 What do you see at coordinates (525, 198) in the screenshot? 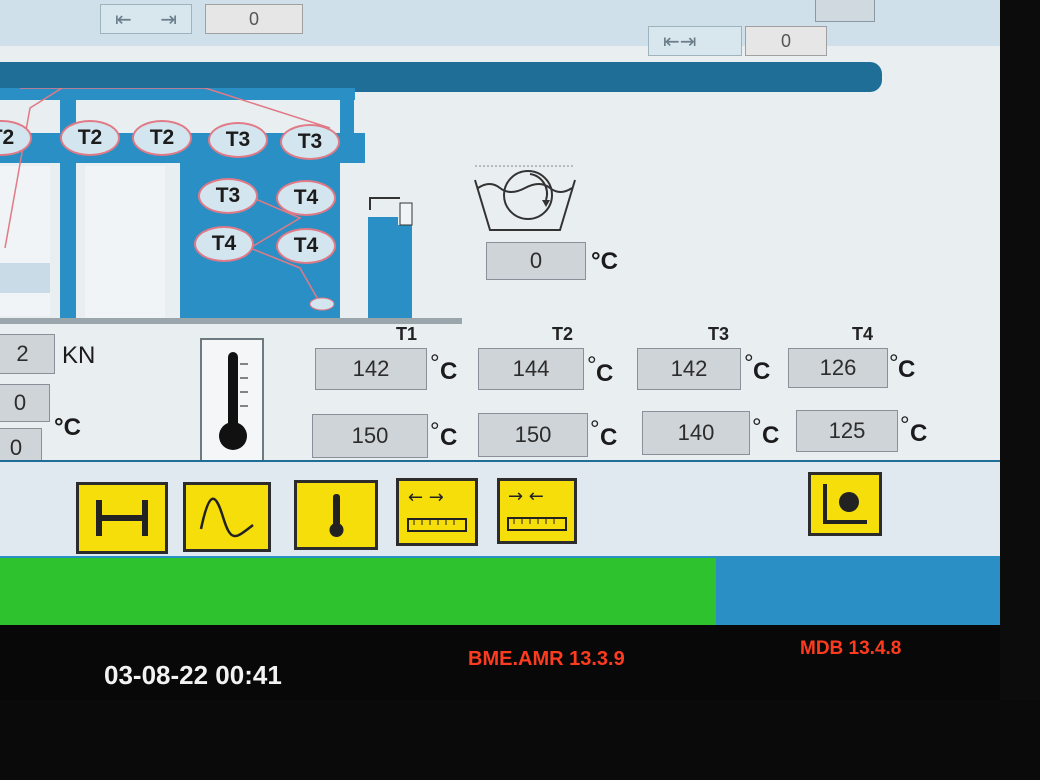
I see `bath-tank-icon` at bounding box center [525, 198].